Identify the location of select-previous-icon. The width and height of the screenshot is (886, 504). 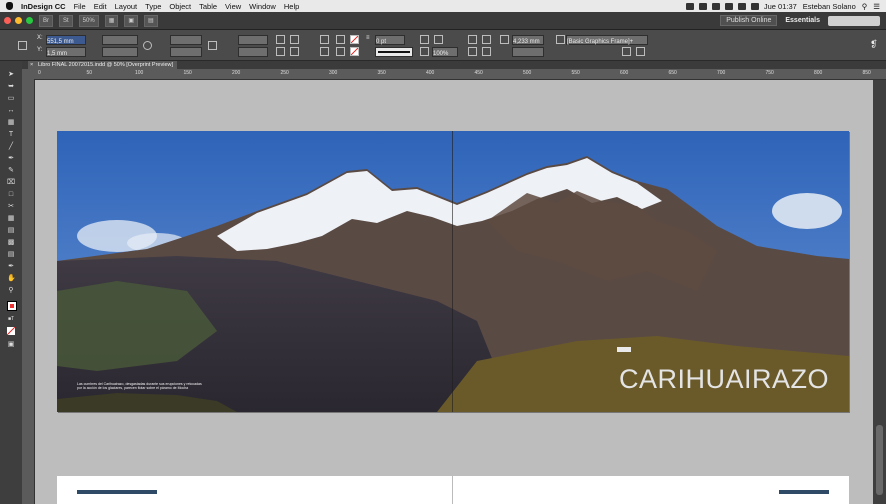
(340, 39).